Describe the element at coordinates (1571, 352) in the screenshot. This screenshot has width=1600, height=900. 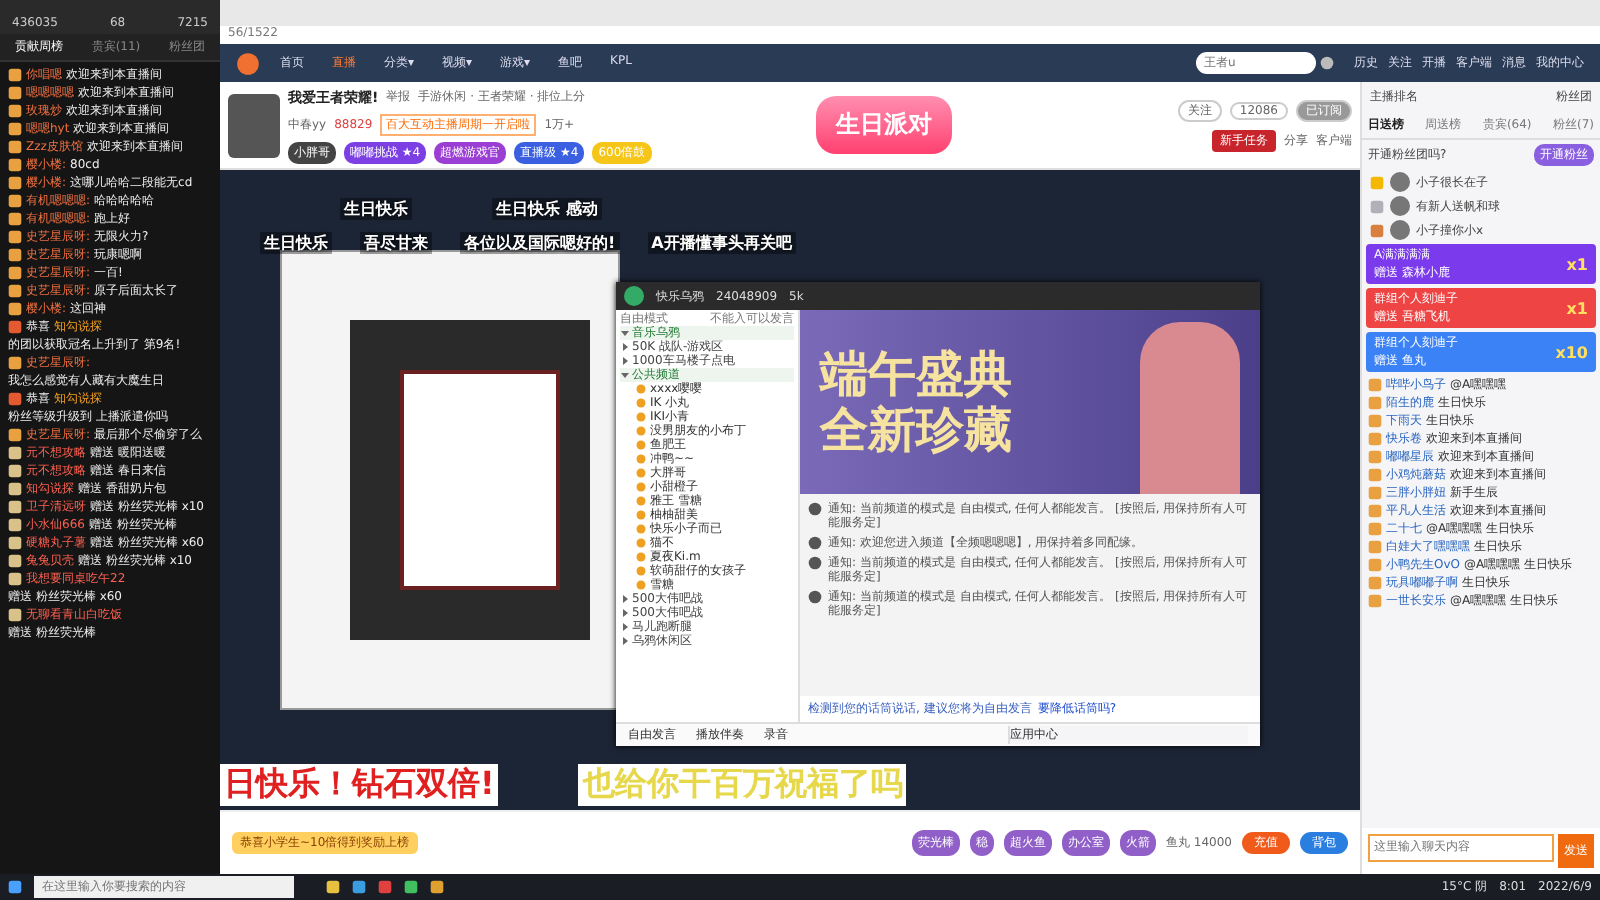
I see `gift-count: x10` at that location.